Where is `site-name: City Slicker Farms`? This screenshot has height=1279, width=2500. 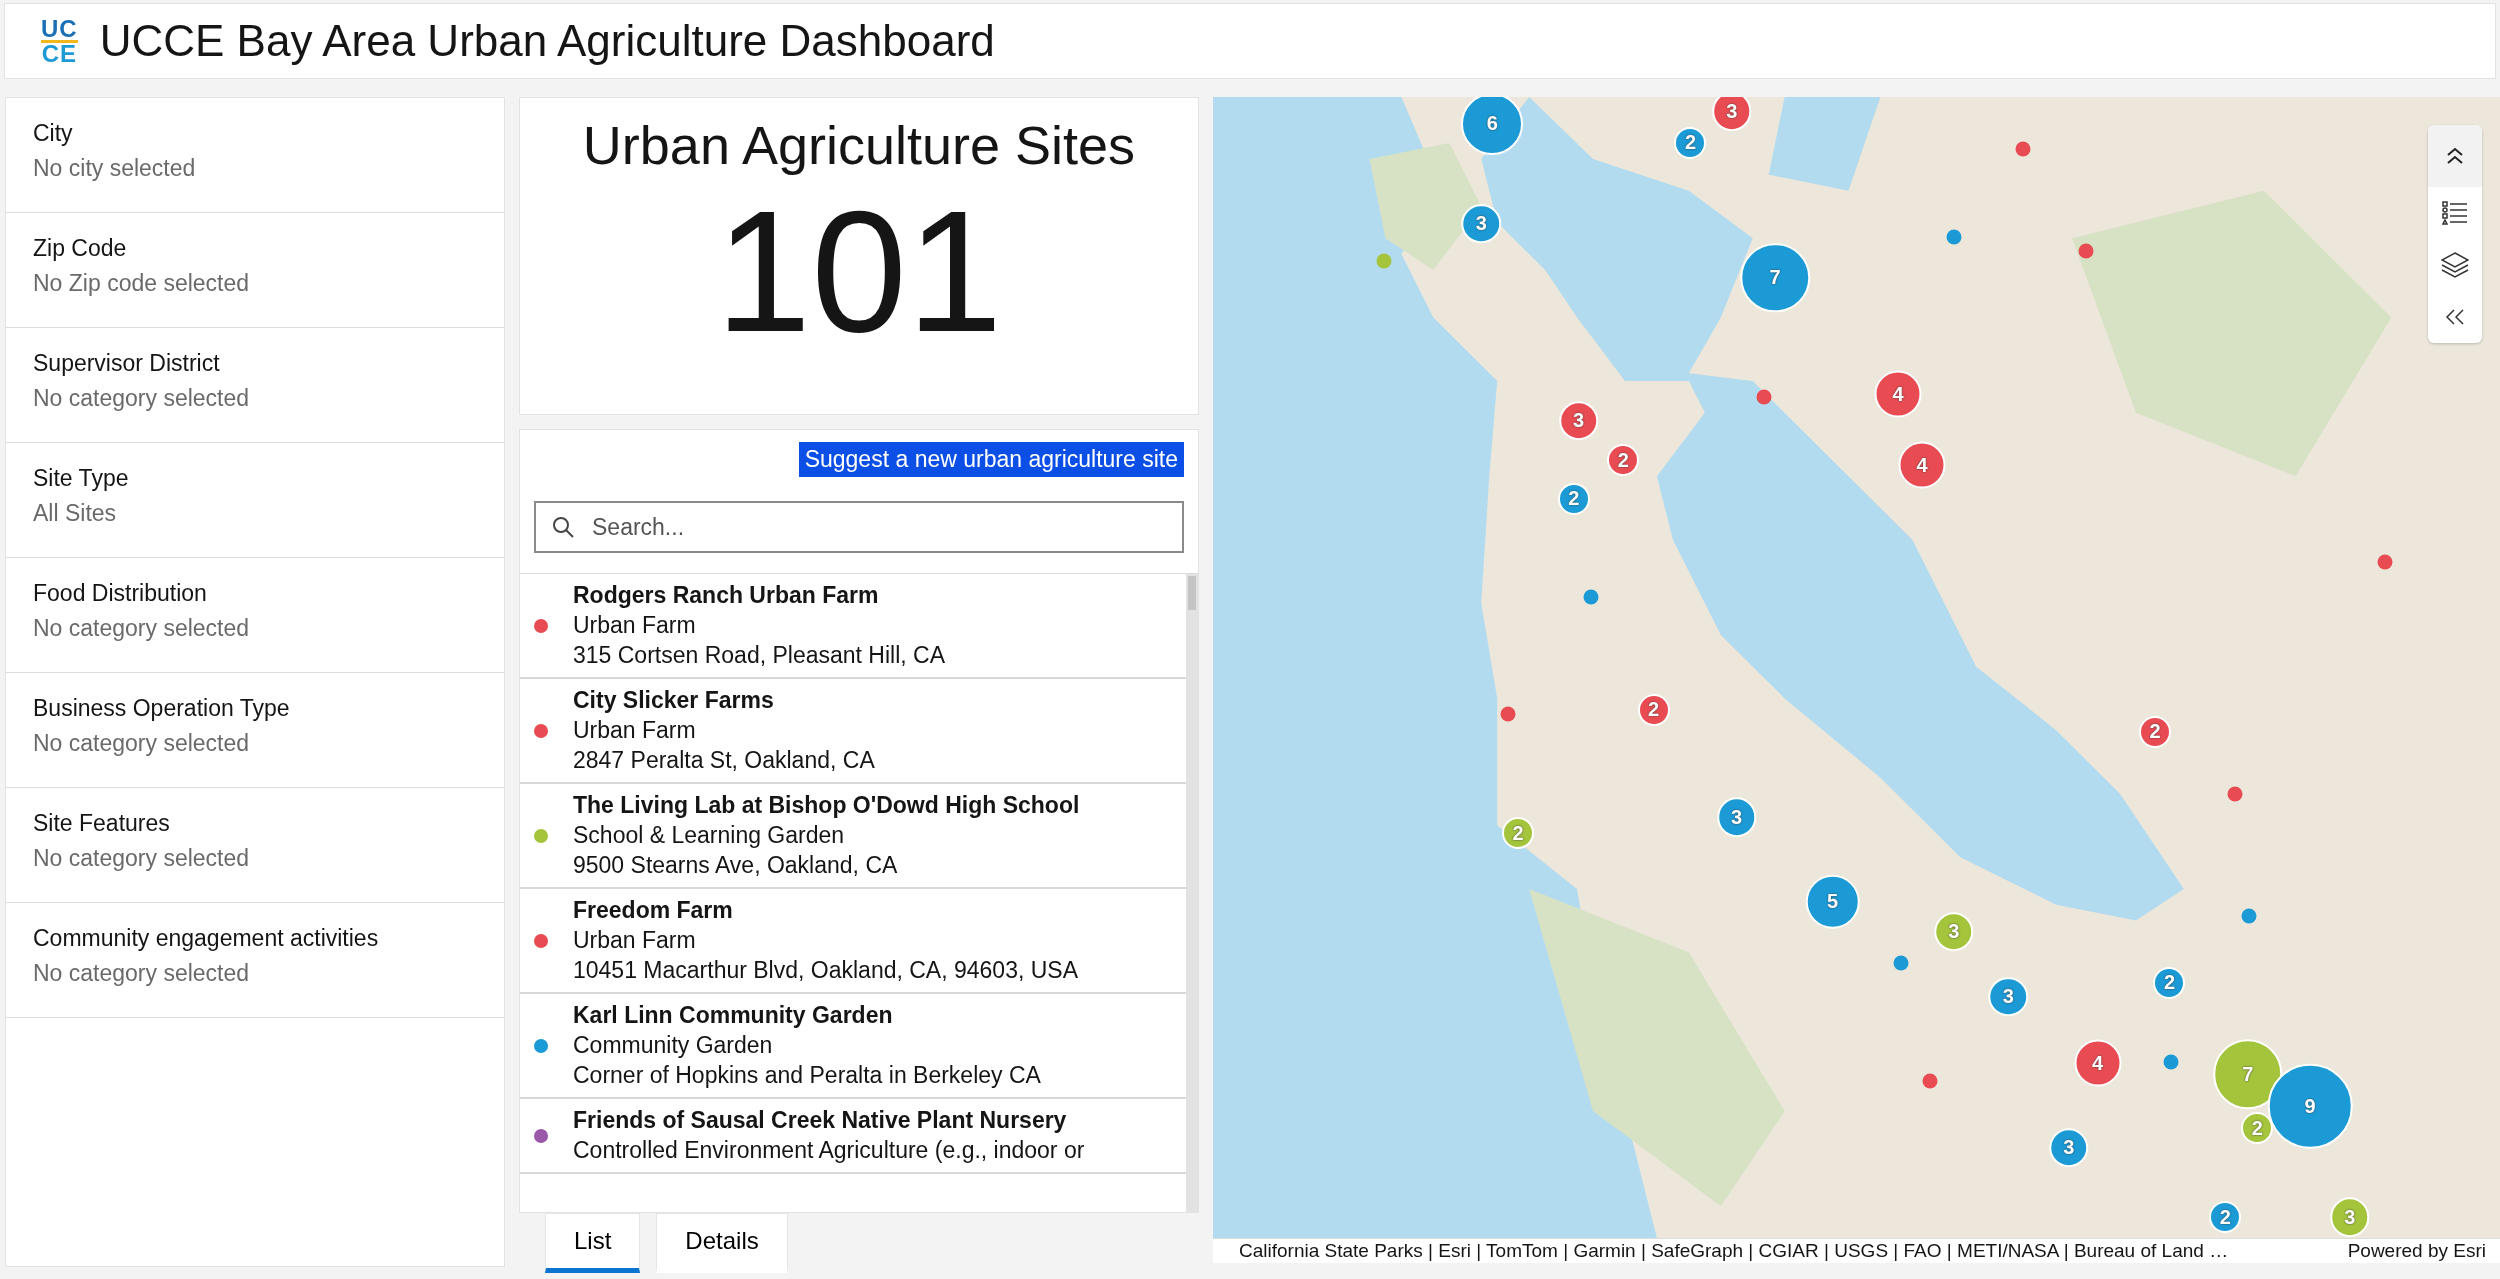
site-name: City Slicker Farms is located at coordinates (674, 700).